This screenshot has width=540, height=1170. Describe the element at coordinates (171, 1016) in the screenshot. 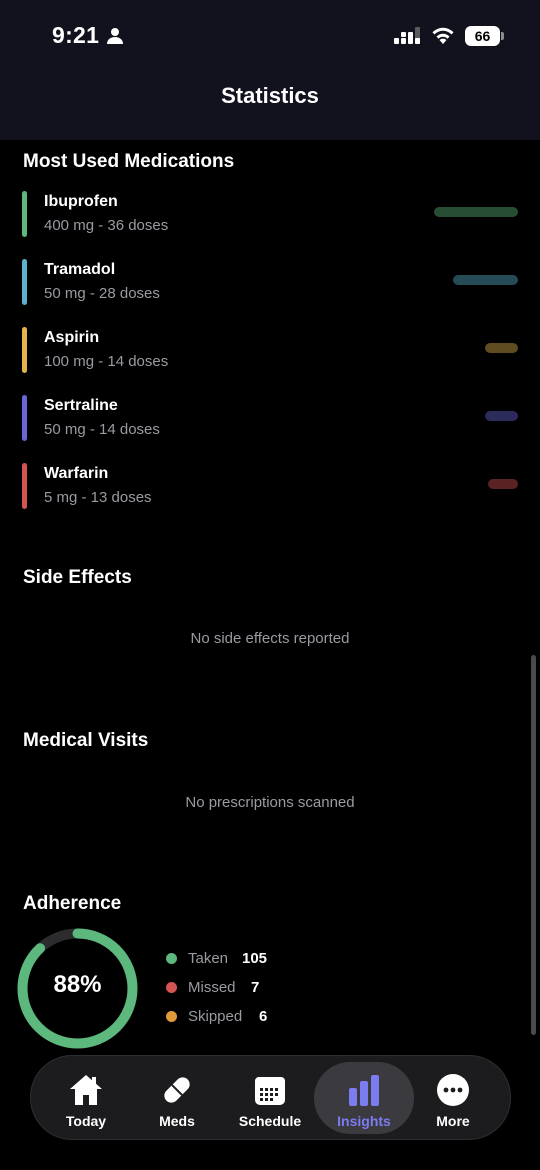

I see `skipped-dot` at that location.